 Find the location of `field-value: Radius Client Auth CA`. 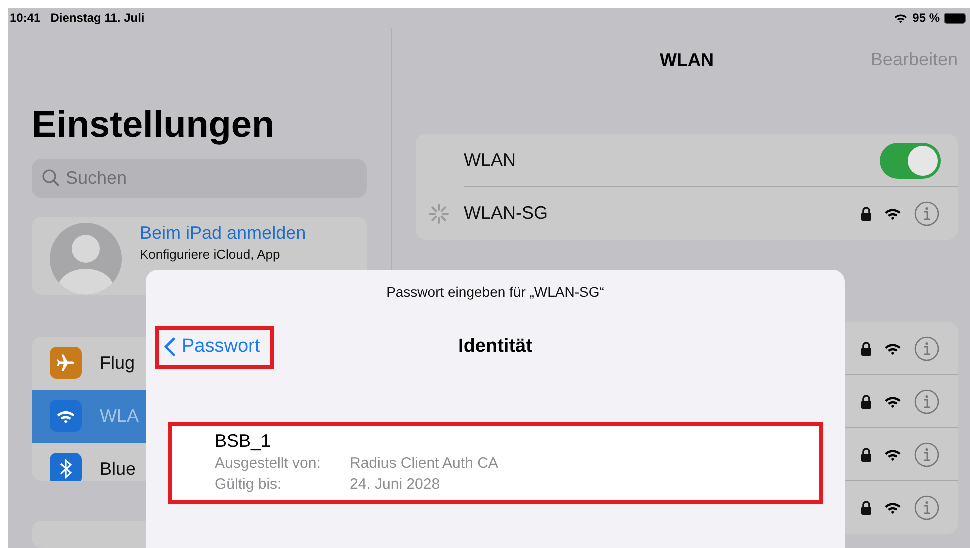

field-value: Radius Client Auth CA is located at coordinates (424, 464).